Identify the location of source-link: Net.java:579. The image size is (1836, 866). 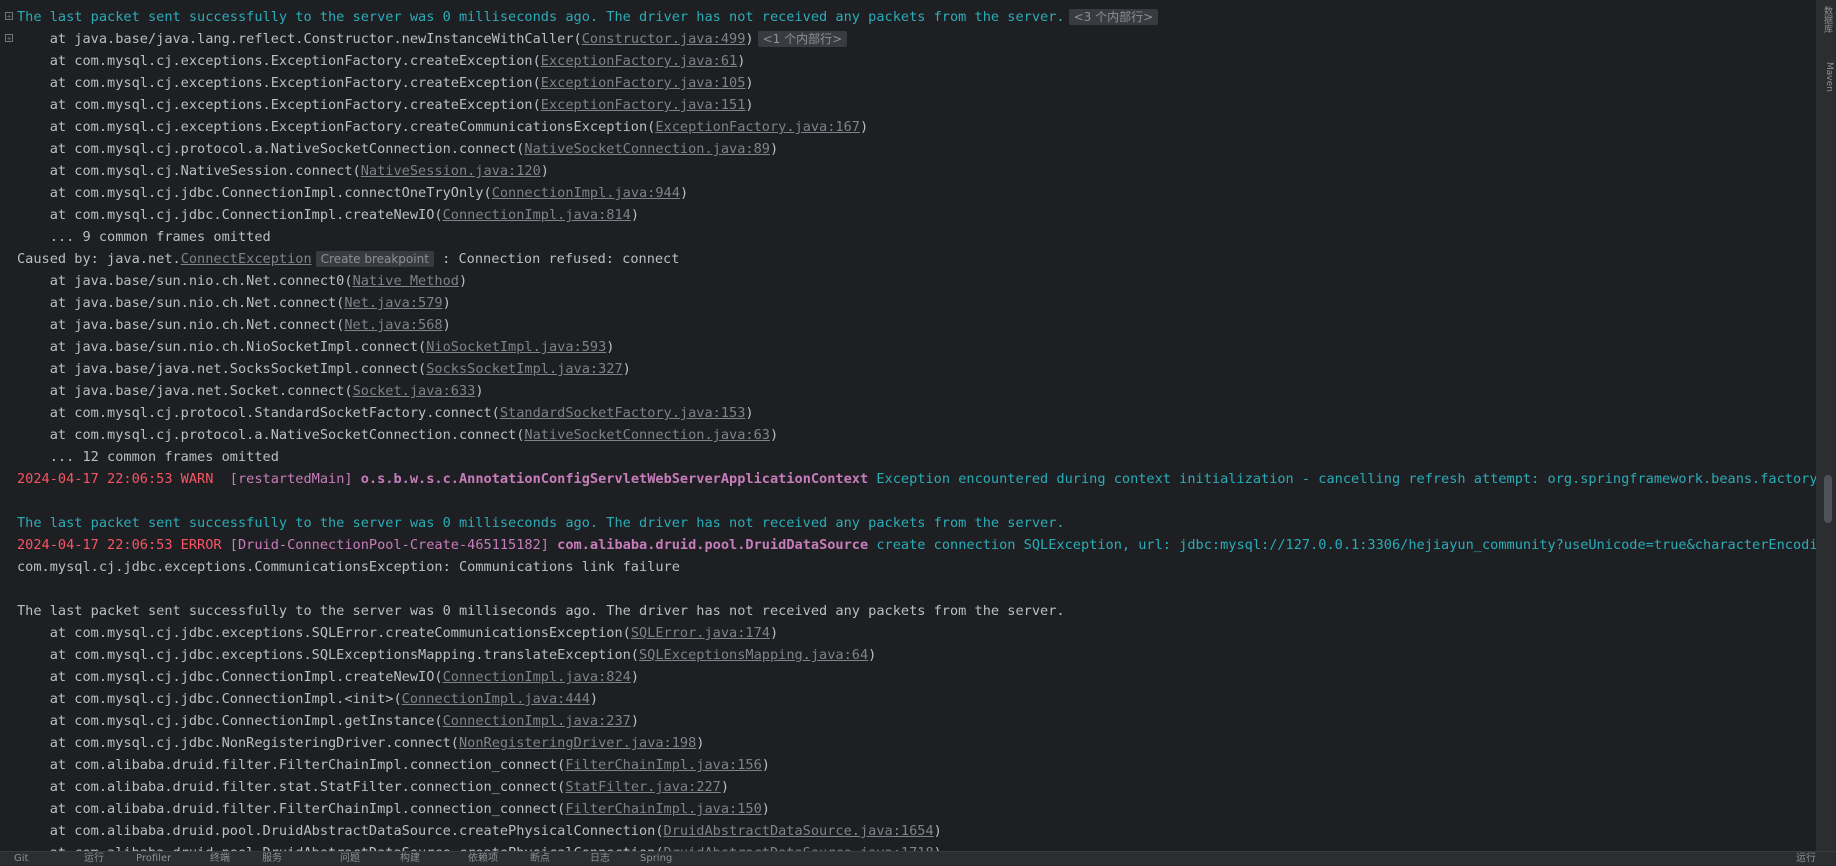
(393, 303).